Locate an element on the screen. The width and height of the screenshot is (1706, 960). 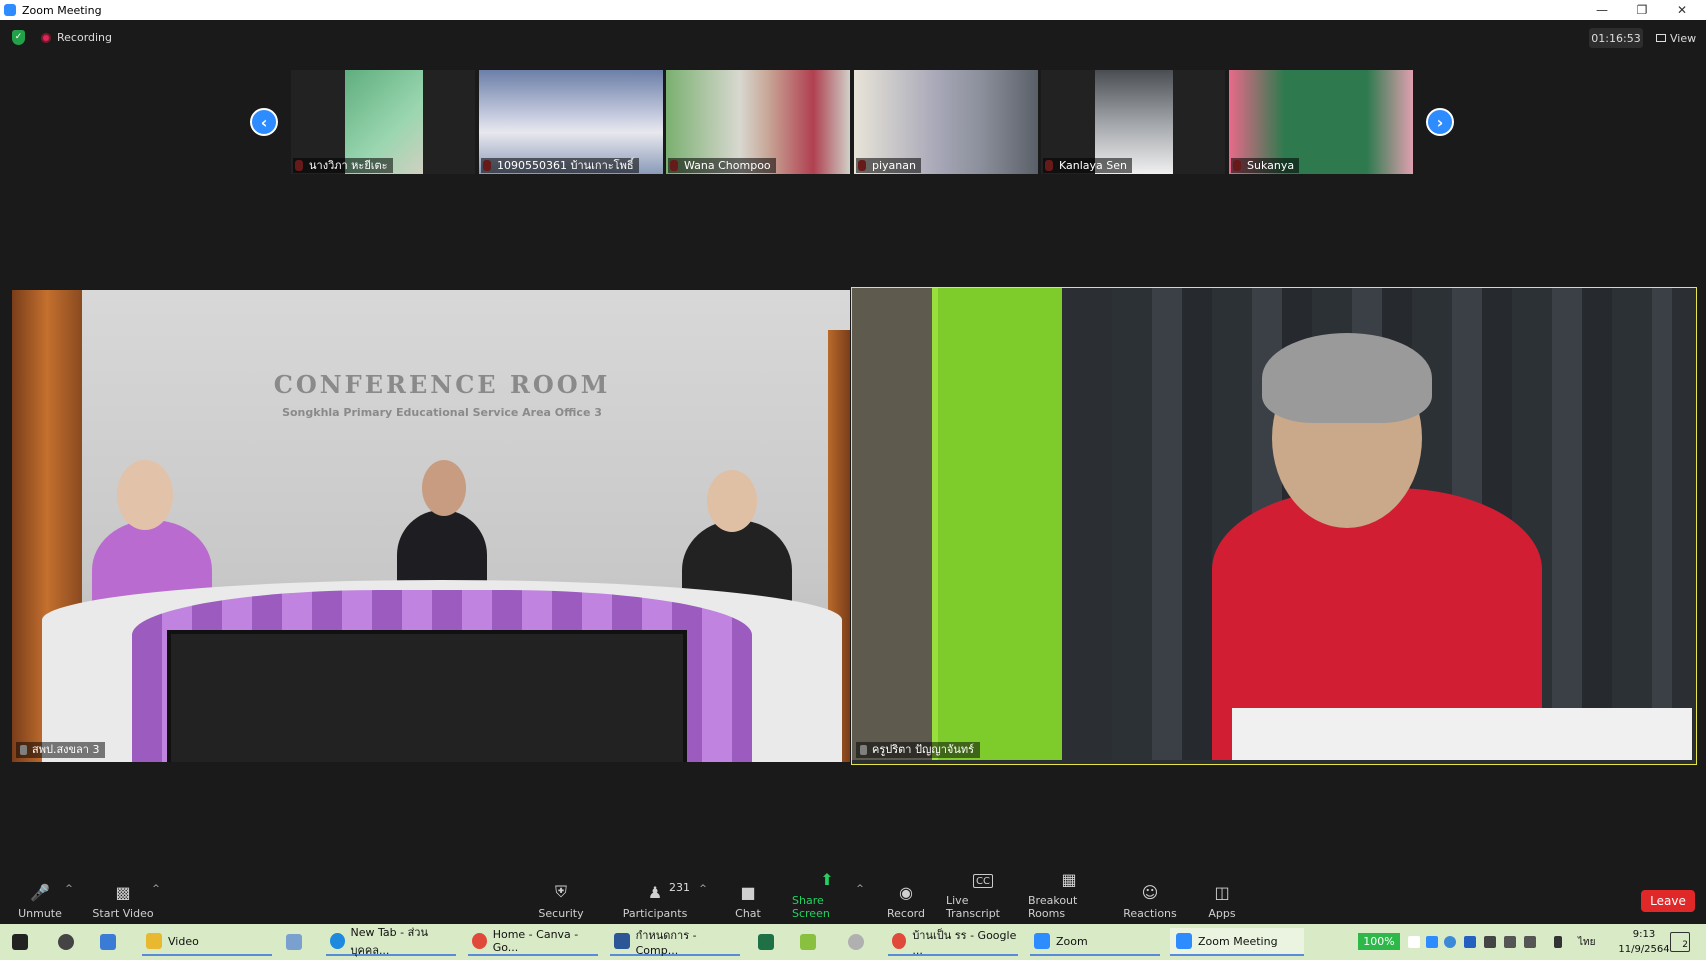
security-button: ⛨ Security is located at coordinates (561, 897).